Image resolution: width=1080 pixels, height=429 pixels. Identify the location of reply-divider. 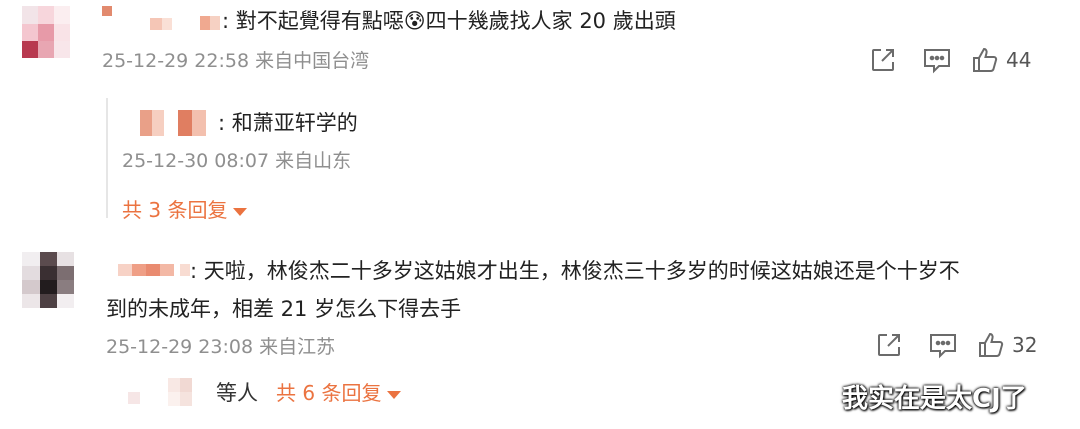
(107, 158).